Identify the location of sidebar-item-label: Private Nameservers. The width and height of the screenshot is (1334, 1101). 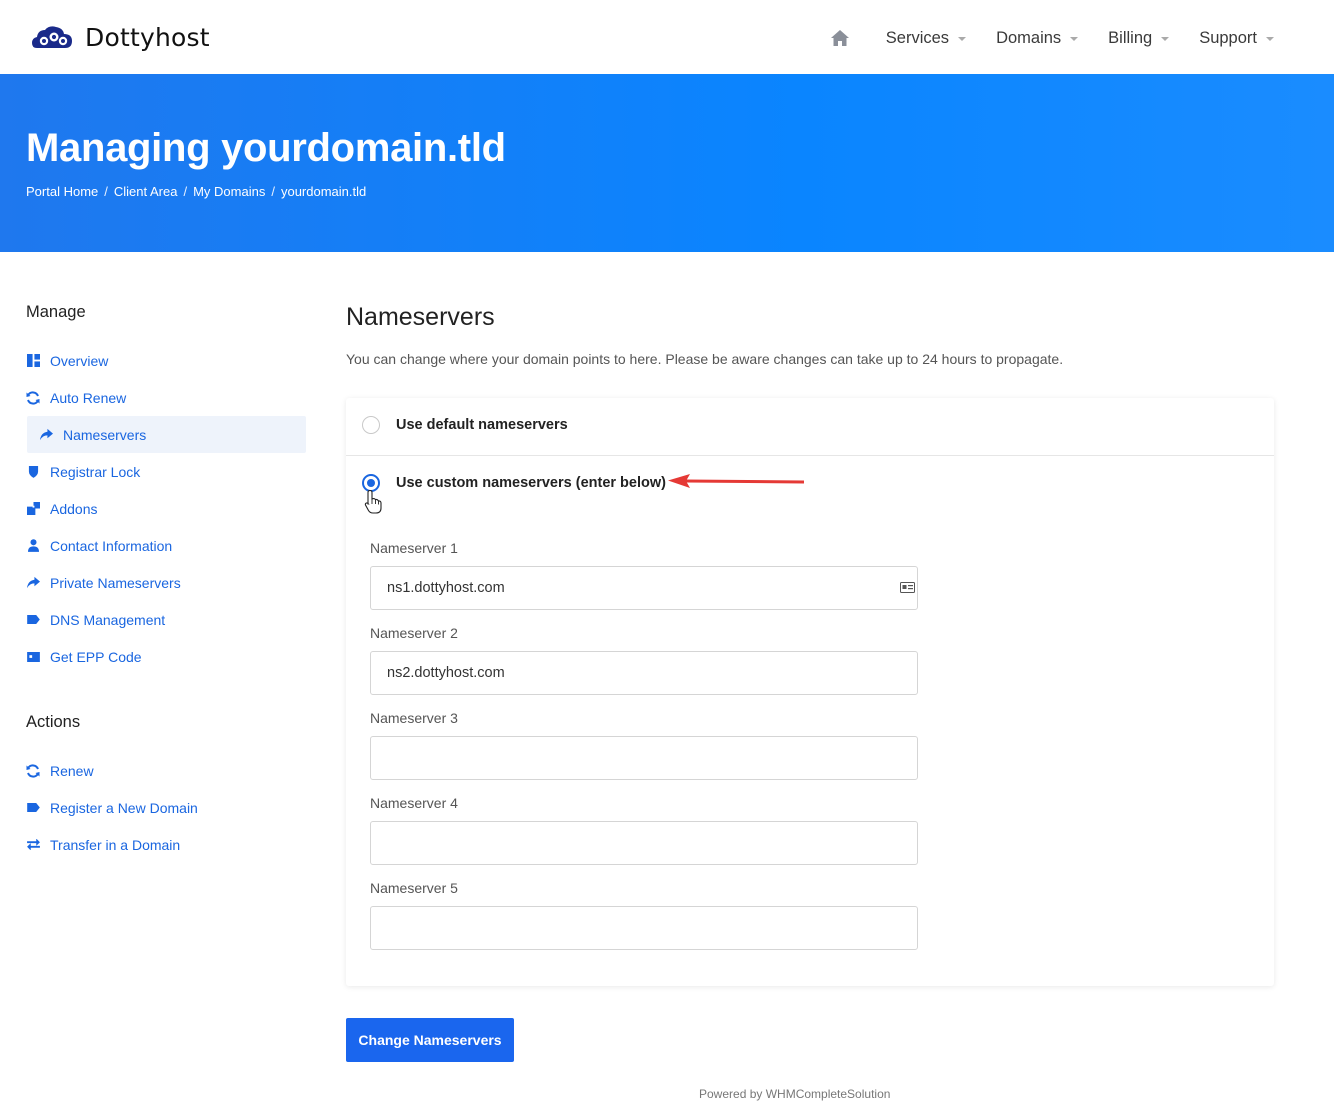
(115, 582).